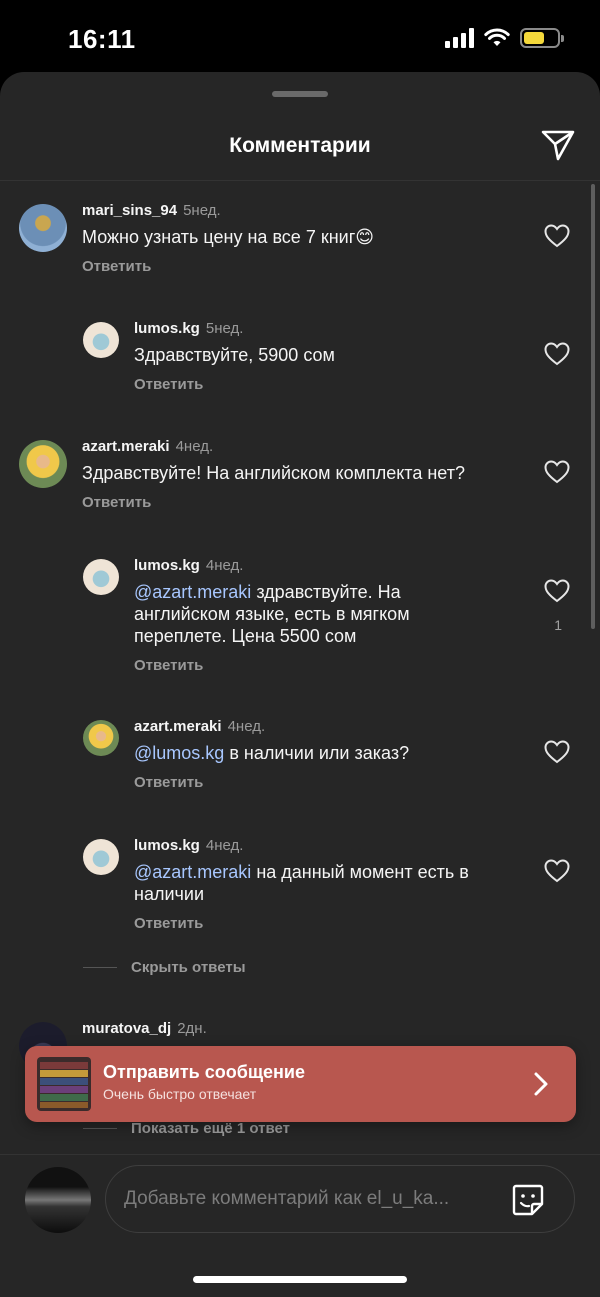 This screenshot has width=600, height=1297. I want to click on sticker-icon, so click(528, 1200).